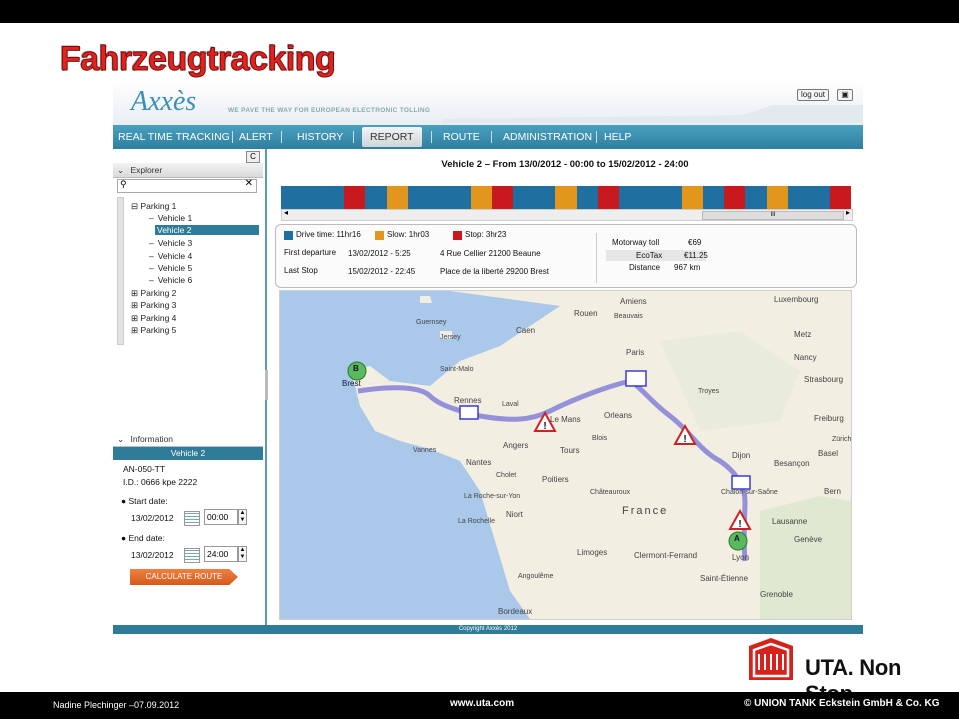 The height and width of the screenshot is (719, 959). Describe the element at coordinates (845, 95) in the screenshot. I see `print-icon: ▣` at that location.